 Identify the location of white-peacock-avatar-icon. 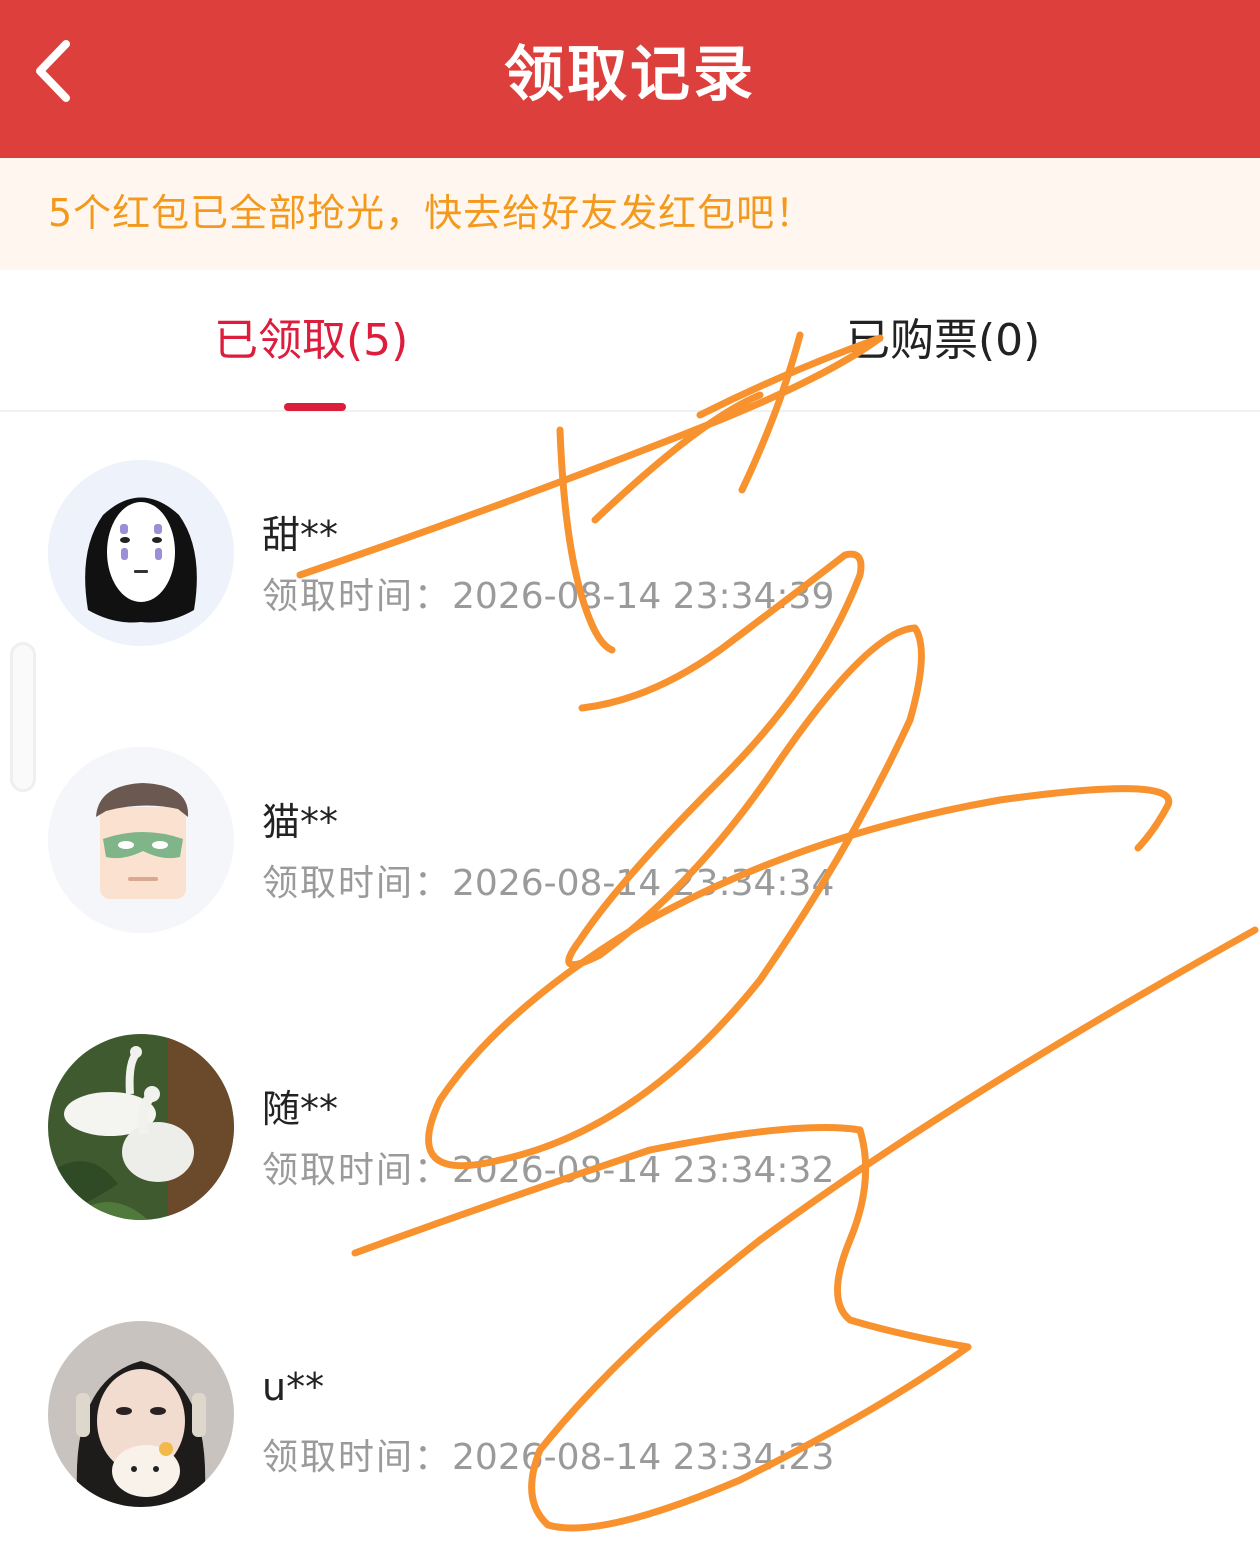
(141, 1127).